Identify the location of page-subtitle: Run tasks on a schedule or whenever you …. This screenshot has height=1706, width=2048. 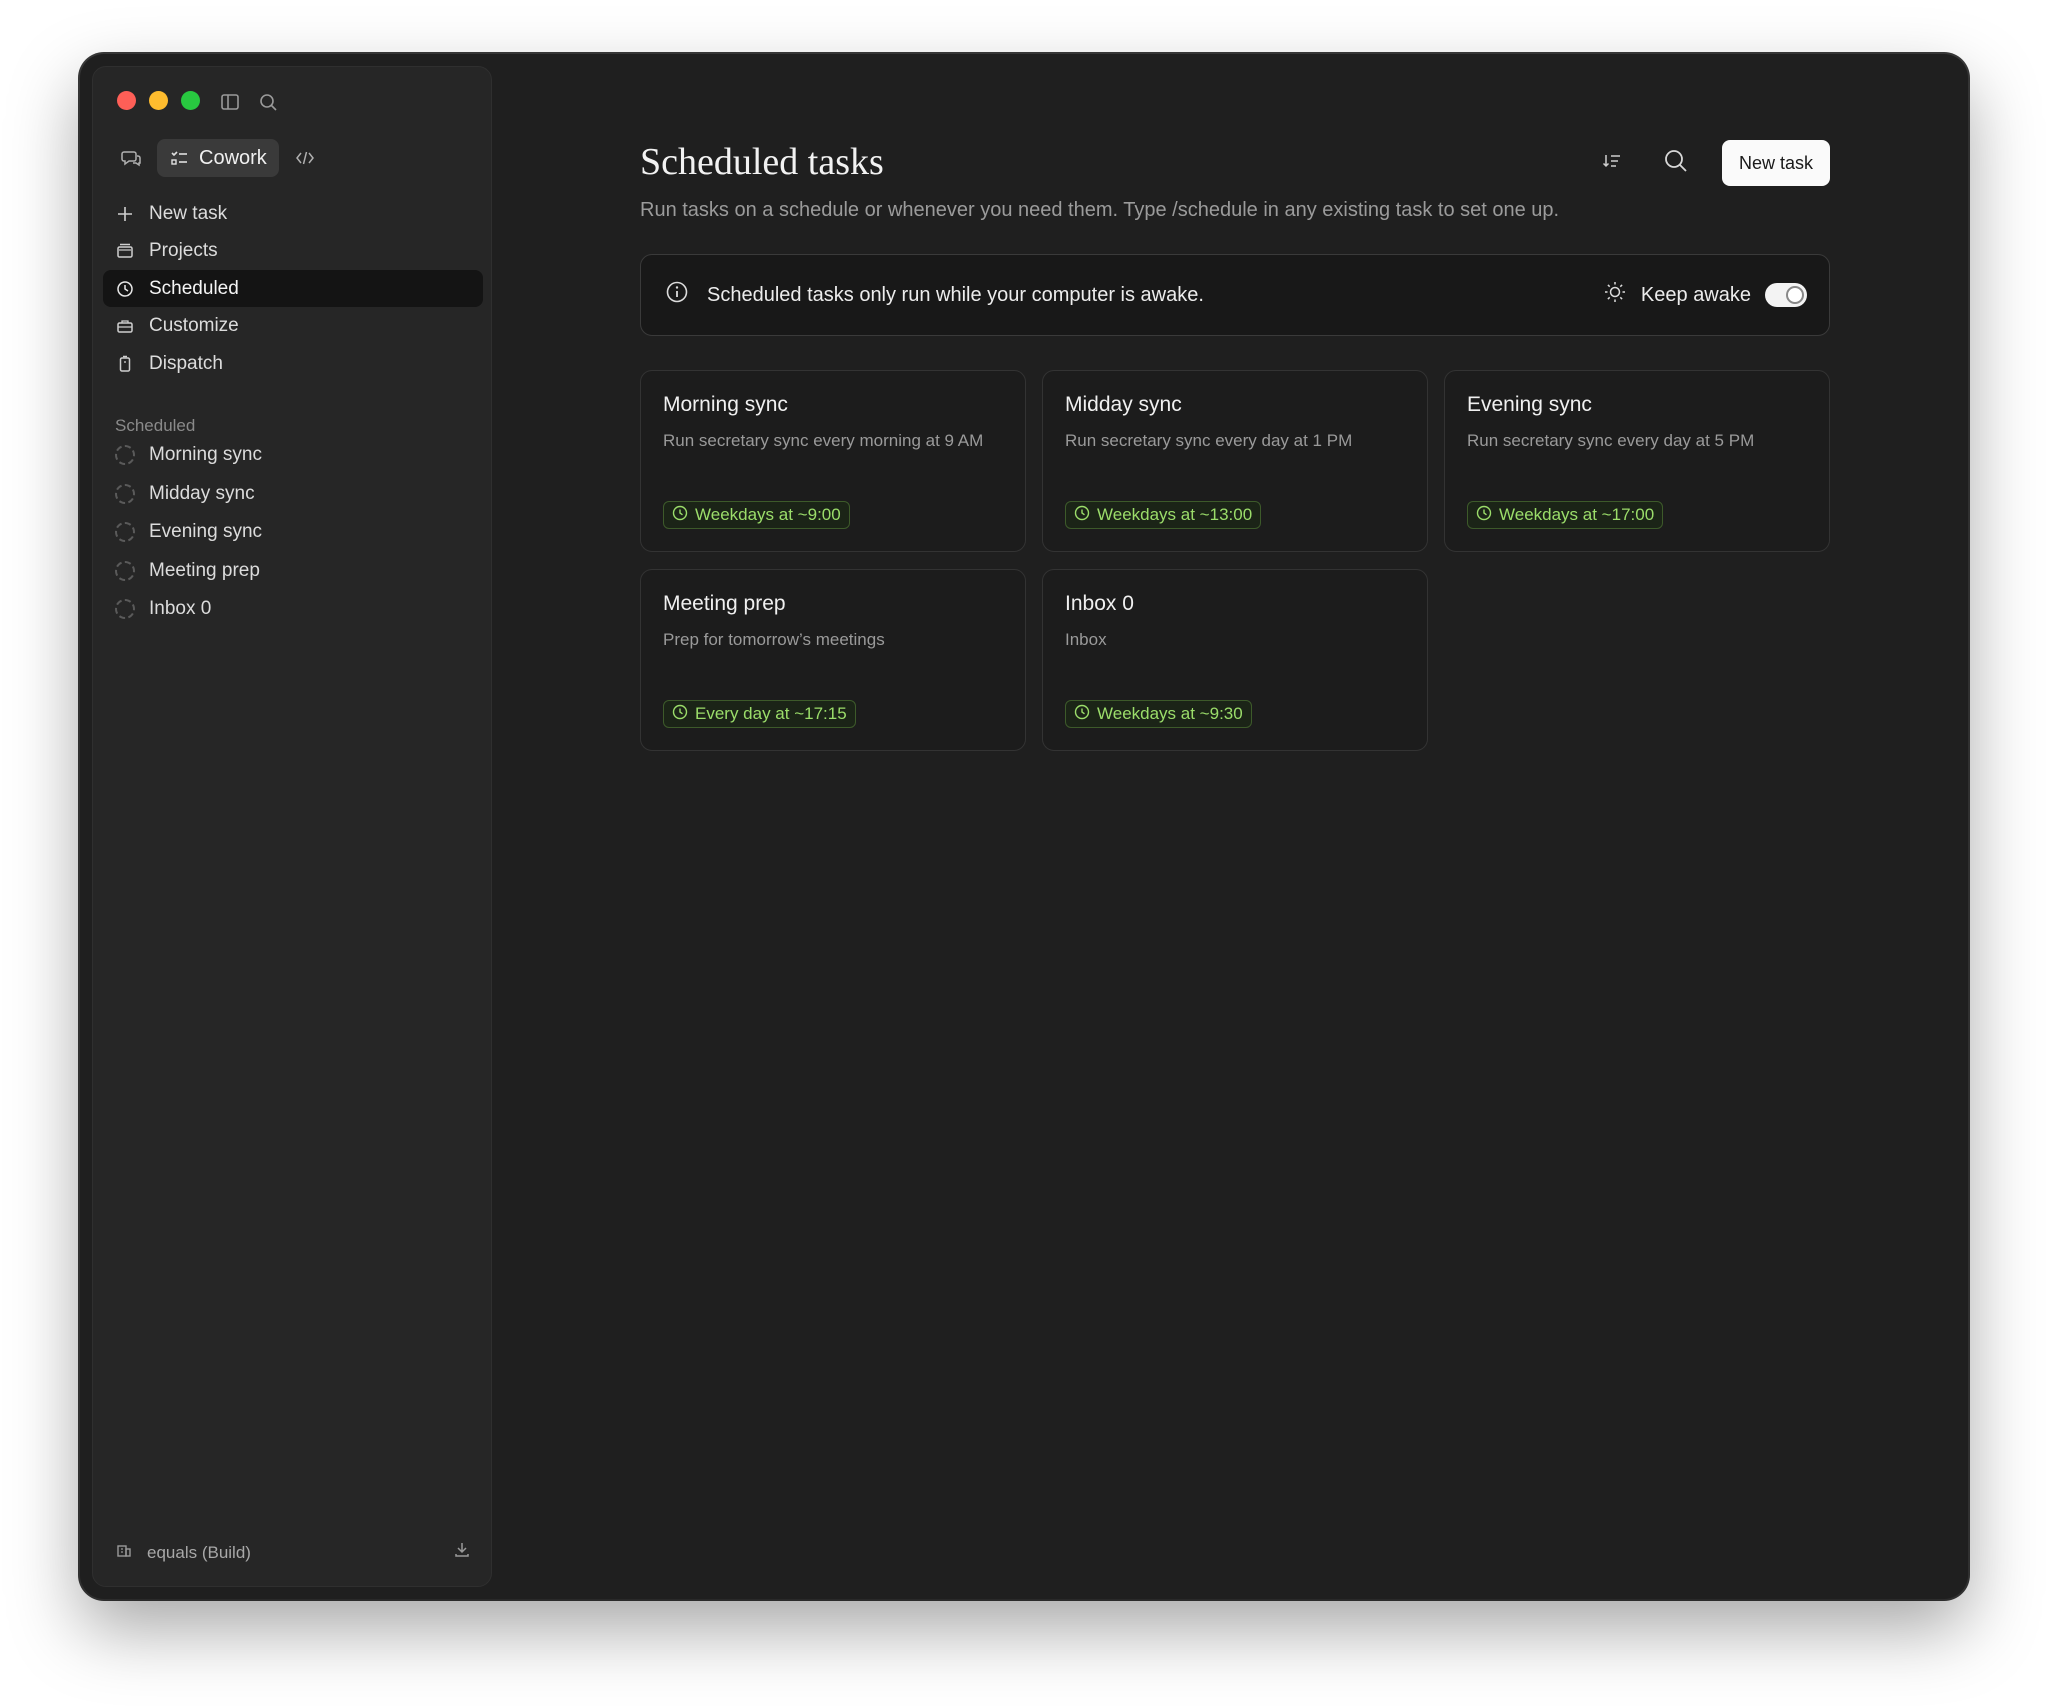
(1100, 210).